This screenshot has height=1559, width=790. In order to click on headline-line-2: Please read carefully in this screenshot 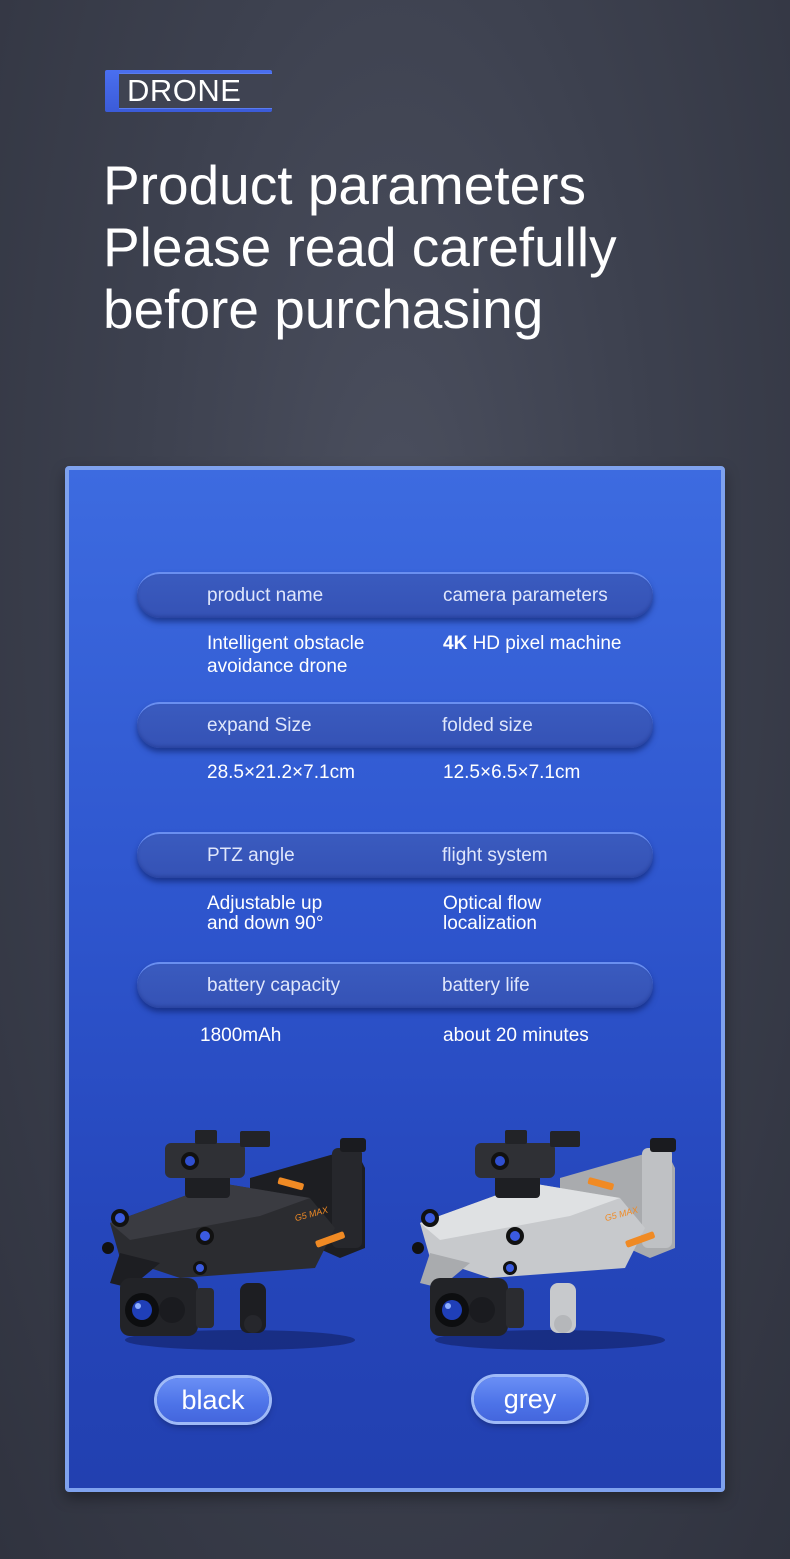, I will do `click(360, 247)`.